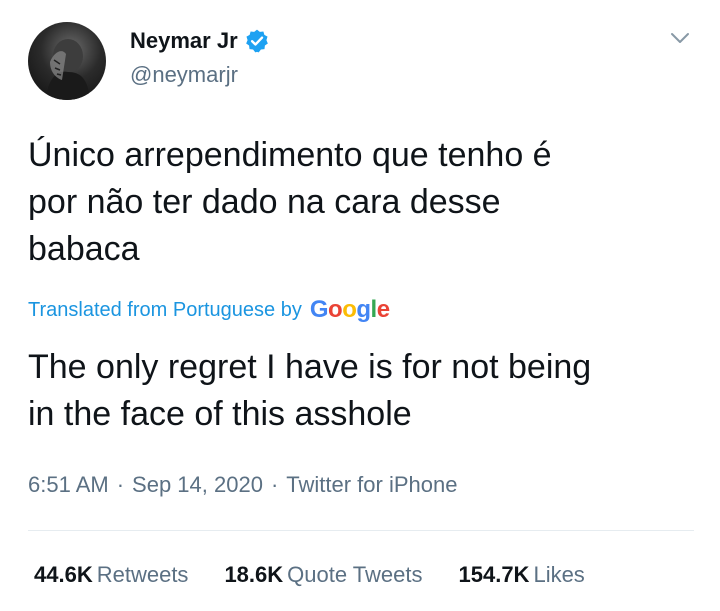  I want to click on retweets-count: 44.6K, so click(63, 574).